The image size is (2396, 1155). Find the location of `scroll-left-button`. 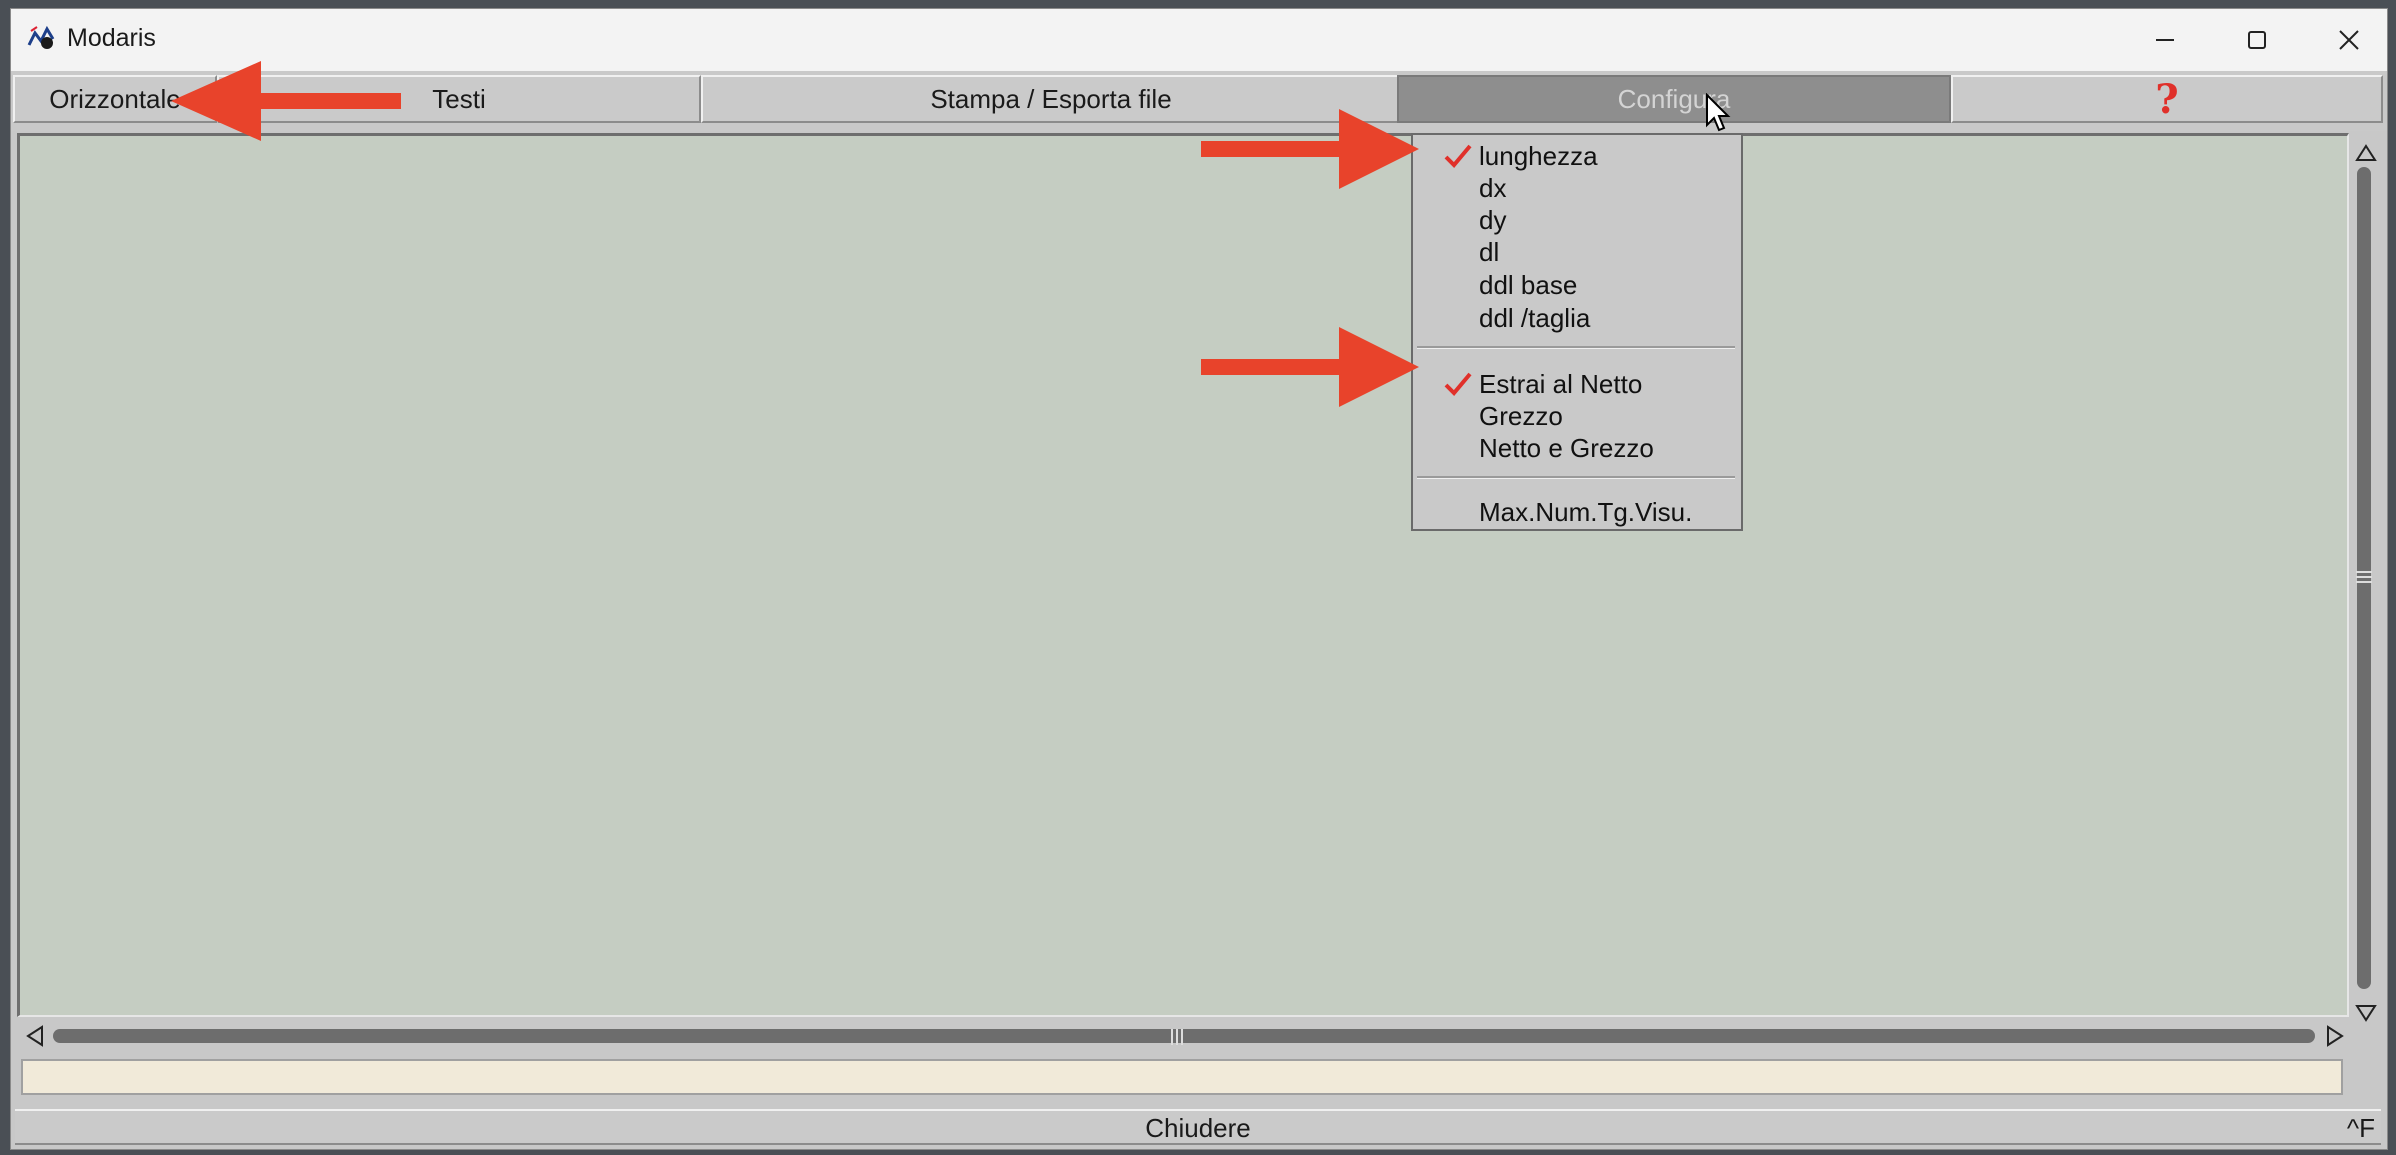

scroll-left-button is located at coordinates (35, 1036).